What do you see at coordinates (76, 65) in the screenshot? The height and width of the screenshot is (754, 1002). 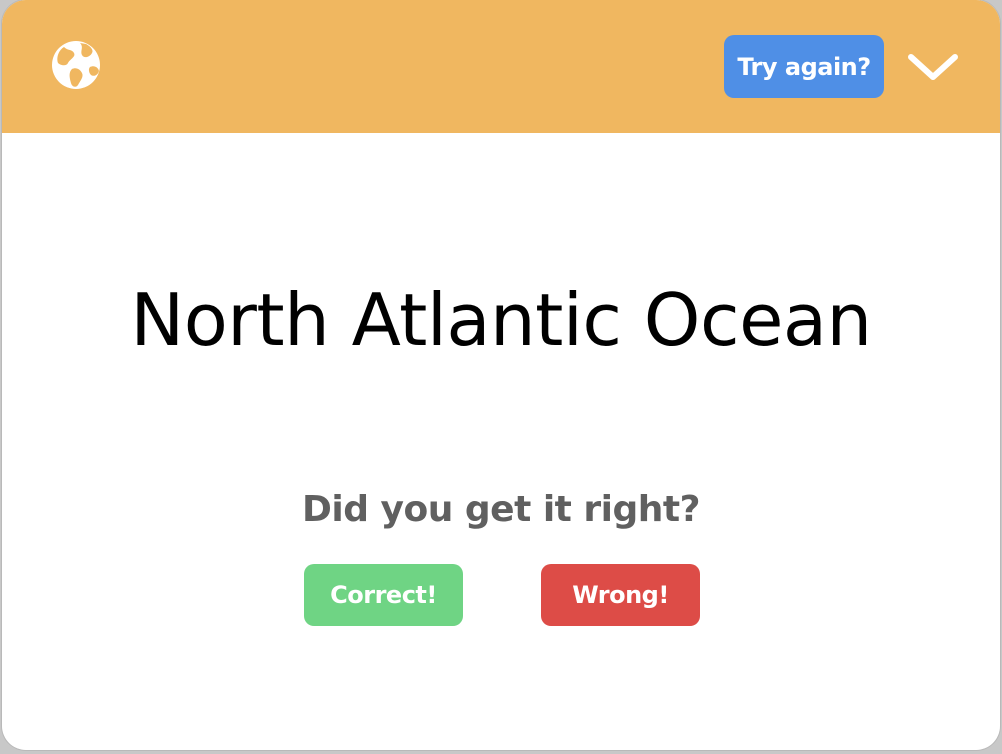 I see `globe-icon` at bounding box center [76, 65].